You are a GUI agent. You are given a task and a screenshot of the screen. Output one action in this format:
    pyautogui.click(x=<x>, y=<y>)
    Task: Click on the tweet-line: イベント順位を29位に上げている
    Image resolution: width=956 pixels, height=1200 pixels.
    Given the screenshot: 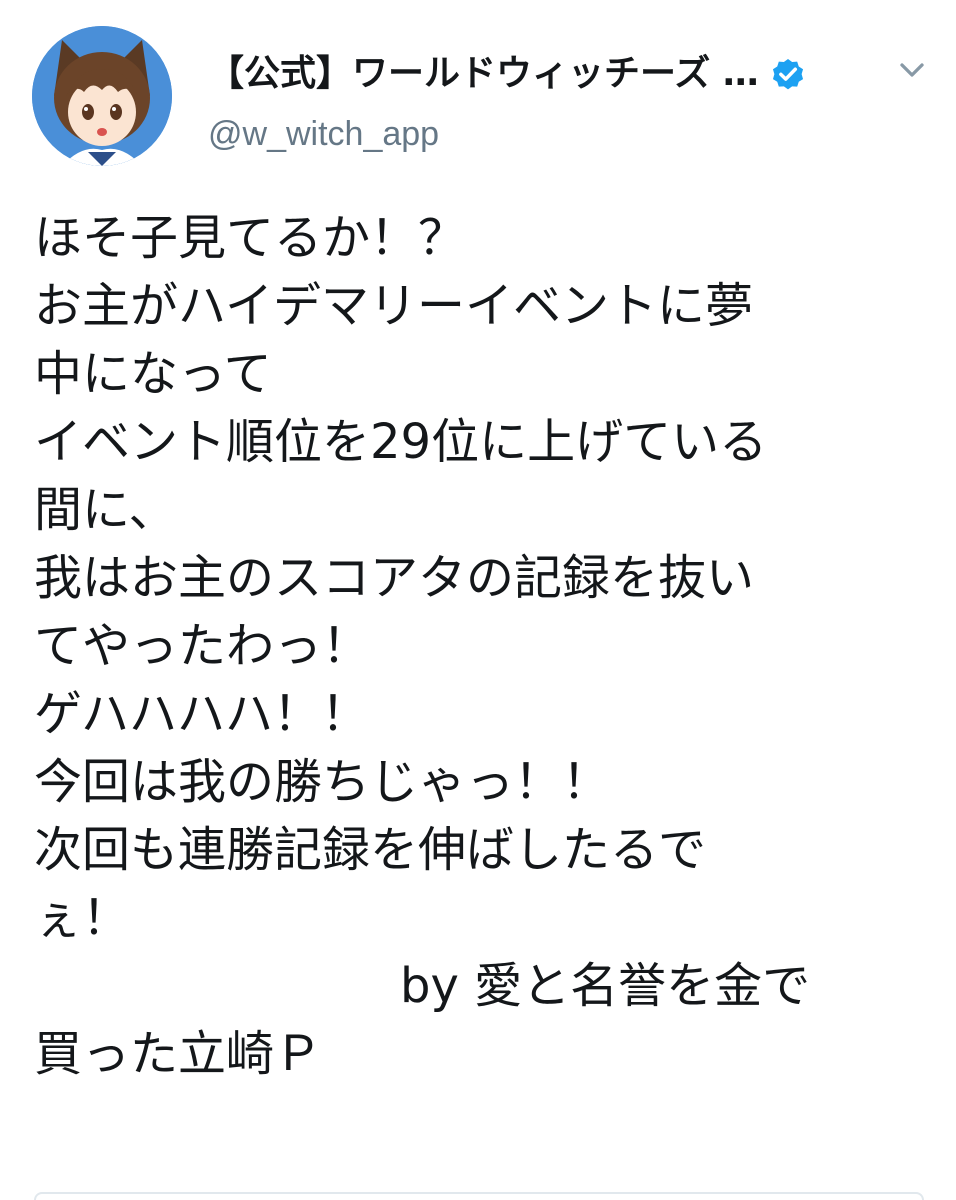 What is the action you would take?
    pyautogui.click(x=401, y=442)
    